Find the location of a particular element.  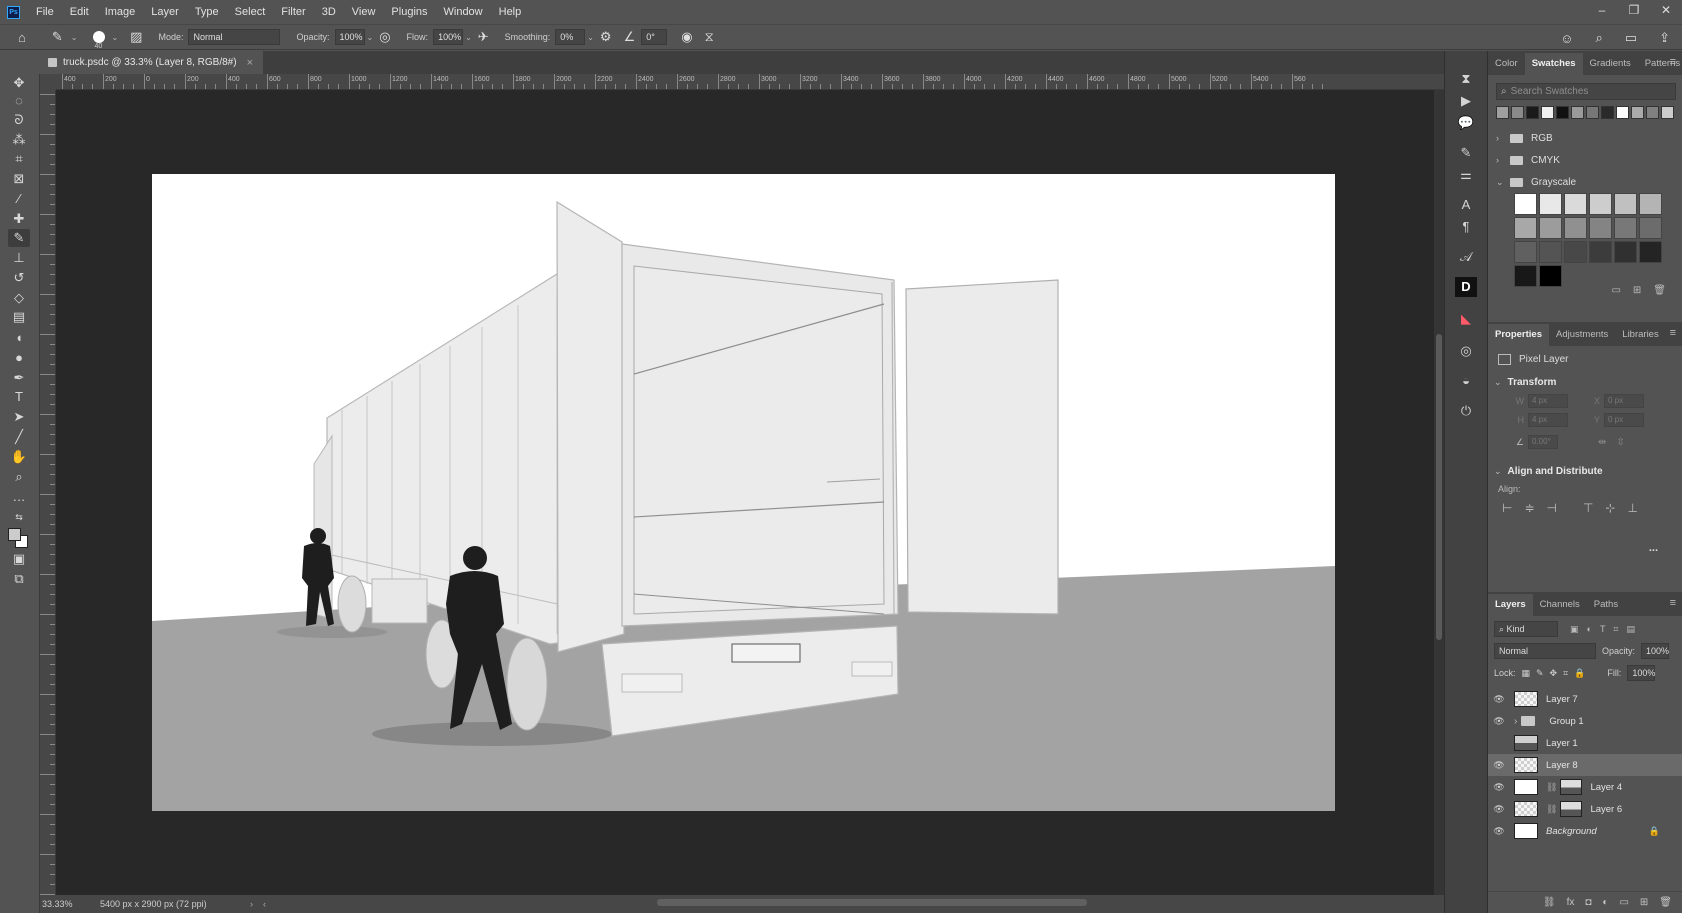

swatch-search-input: ⌕ Search Swatches is located at coordinates (1586, 91).